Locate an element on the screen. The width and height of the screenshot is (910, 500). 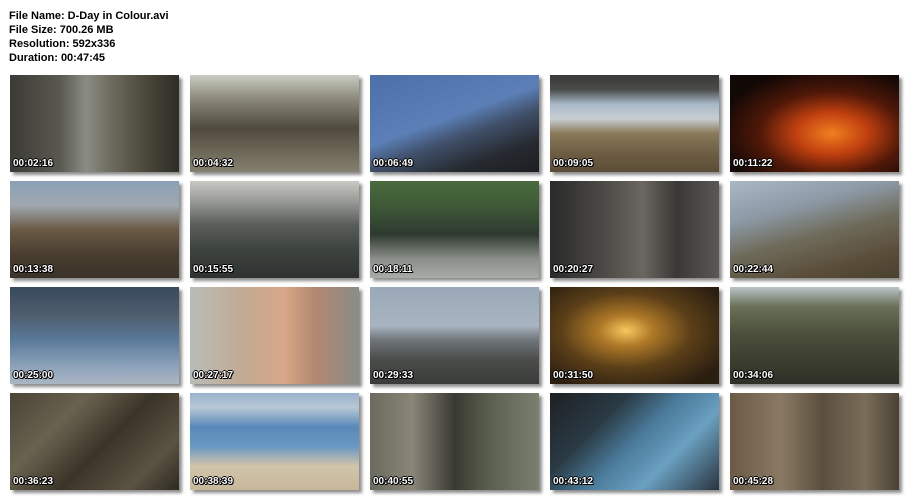
thumbnail: 00:29:33 is located at coordinates (454, 335).